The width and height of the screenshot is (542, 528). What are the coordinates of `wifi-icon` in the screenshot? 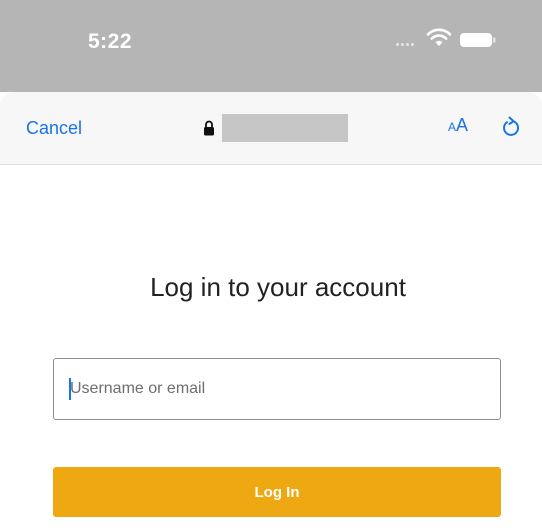 It's located at (439, 37).